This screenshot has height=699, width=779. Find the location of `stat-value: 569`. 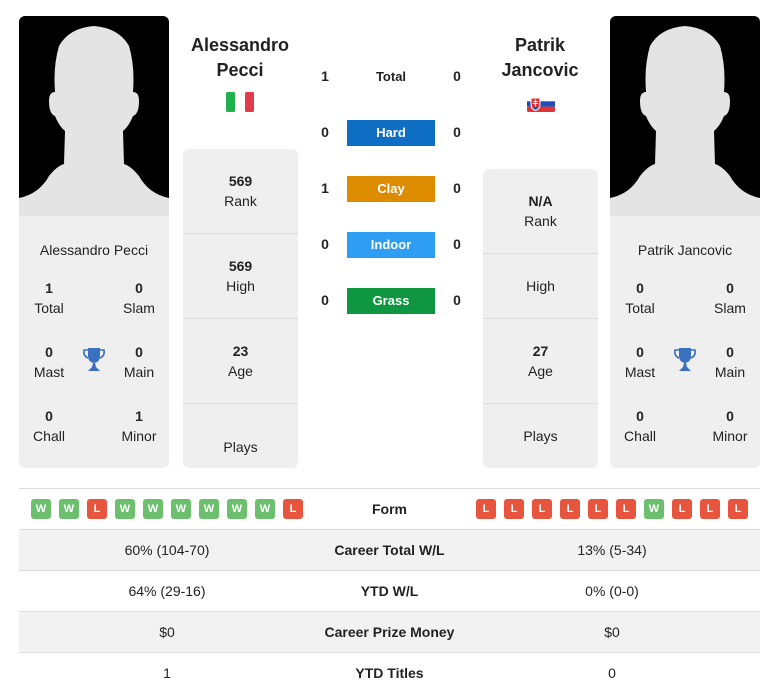

stat-value: 569 is located at coordinates (240, 266).